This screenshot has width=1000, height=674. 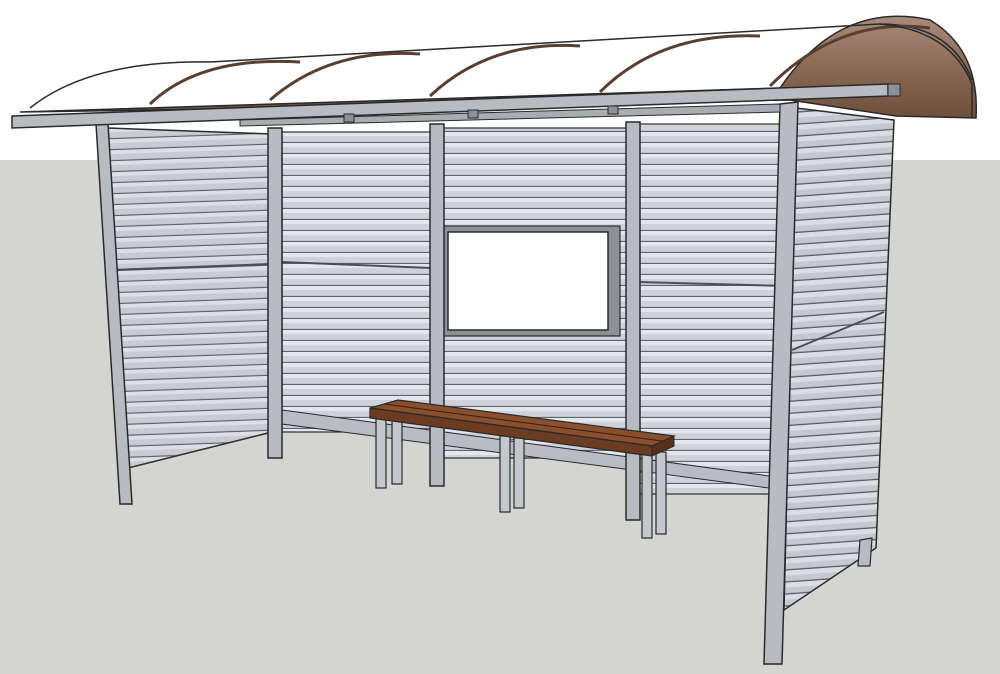 What do you see at coordinates (865, 552) in the screenshot?
I see `right-panel-back-post` at bounding box center [865, 552].